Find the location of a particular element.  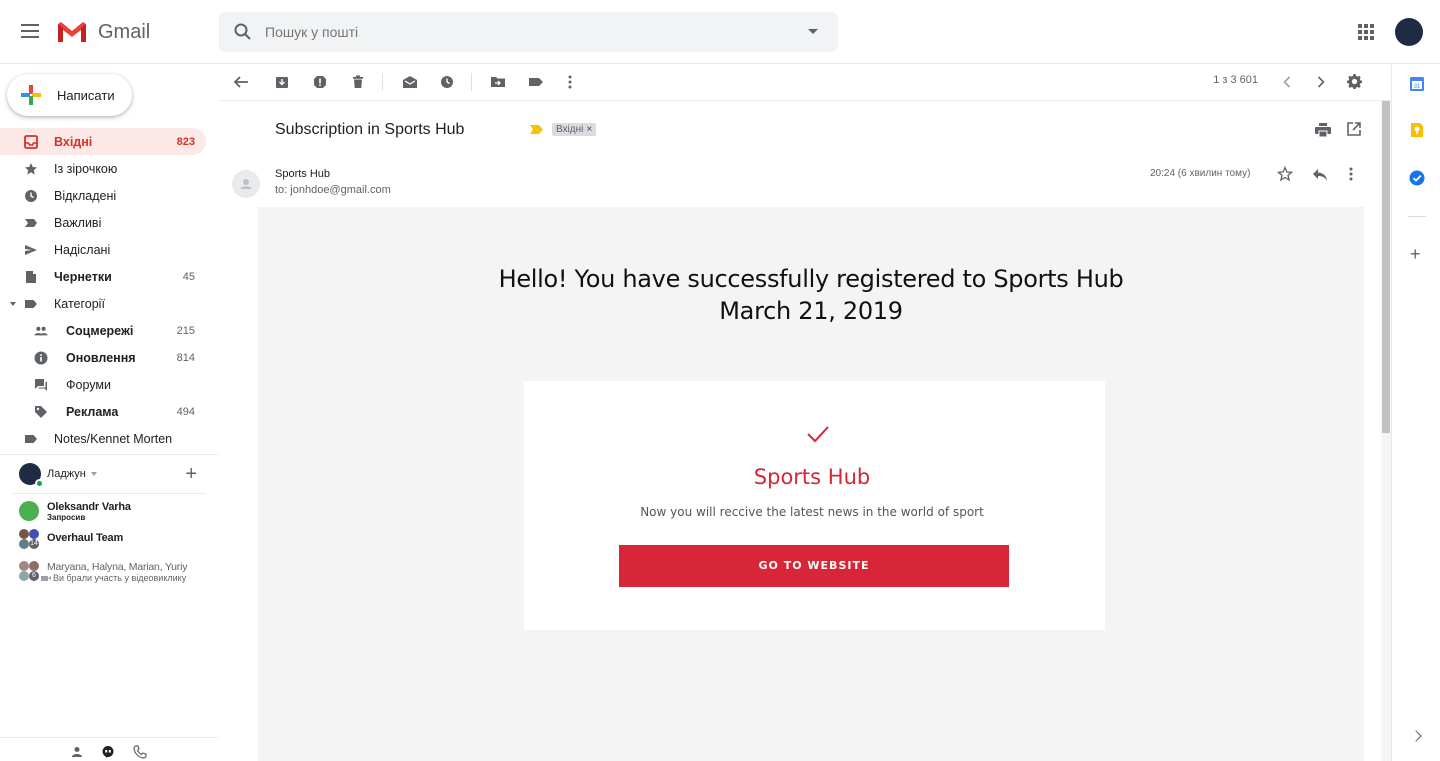

draft-count: 45 is located at coordinates (188, 276).